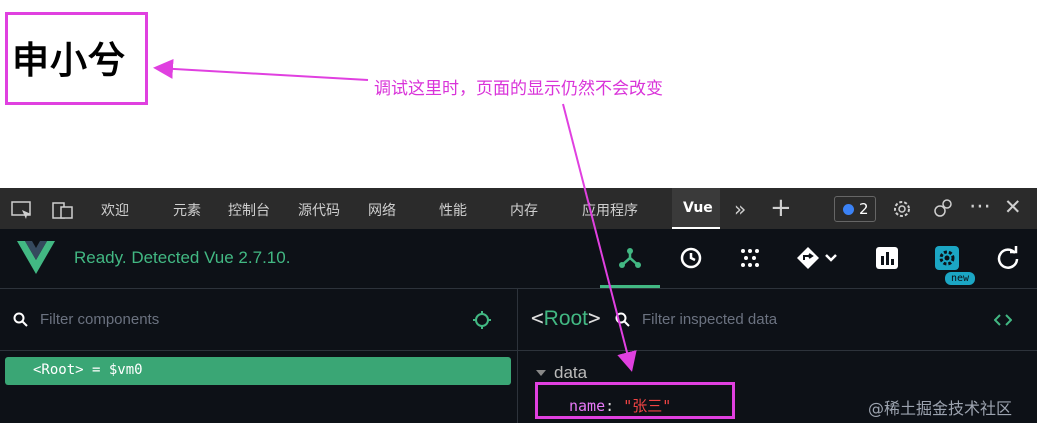 This screenshot has width=1037, height=423. I want to click on tab-vue: Vue, so click(696, 208).